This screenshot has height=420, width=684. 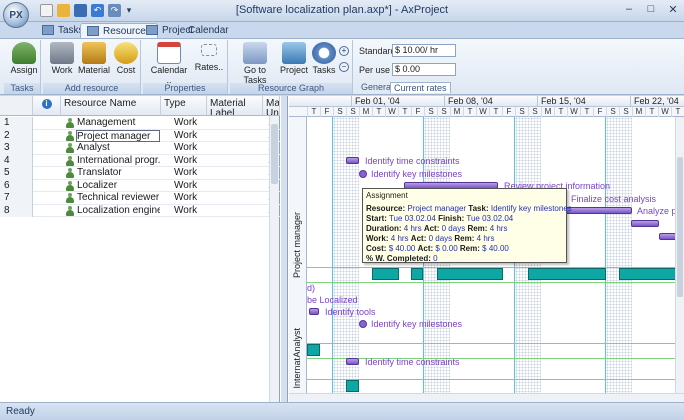 I want to click on app-logo-text: PX, so click(x=16, y=15).